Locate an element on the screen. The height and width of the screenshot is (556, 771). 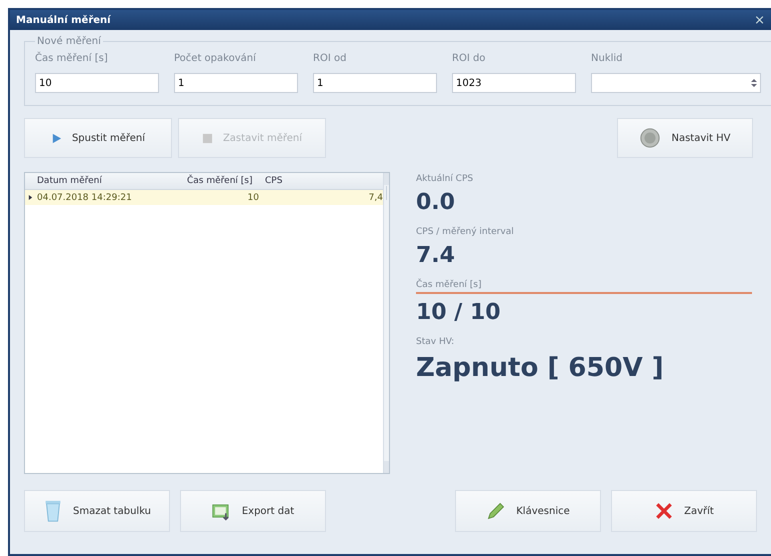
field-label: Čas měření [s] is located at coordinates (72, 59).